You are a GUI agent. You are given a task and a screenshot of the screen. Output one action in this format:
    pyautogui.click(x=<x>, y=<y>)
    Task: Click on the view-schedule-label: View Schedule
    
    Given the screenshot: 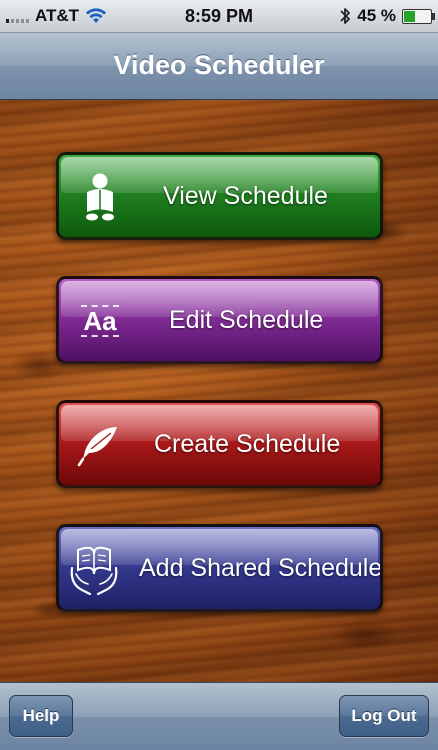 What is the action you would take?
    pyautogui.click(x=245, y=195)
    